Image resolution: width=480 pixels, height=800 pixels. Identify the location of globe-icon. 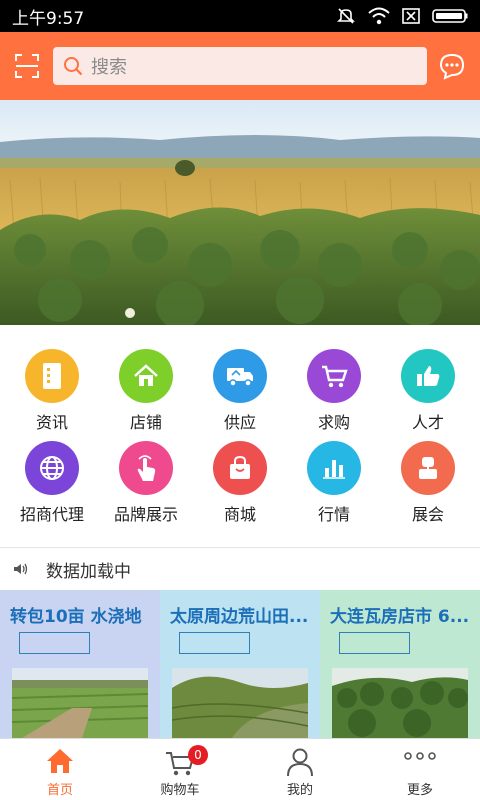
(52, 468).